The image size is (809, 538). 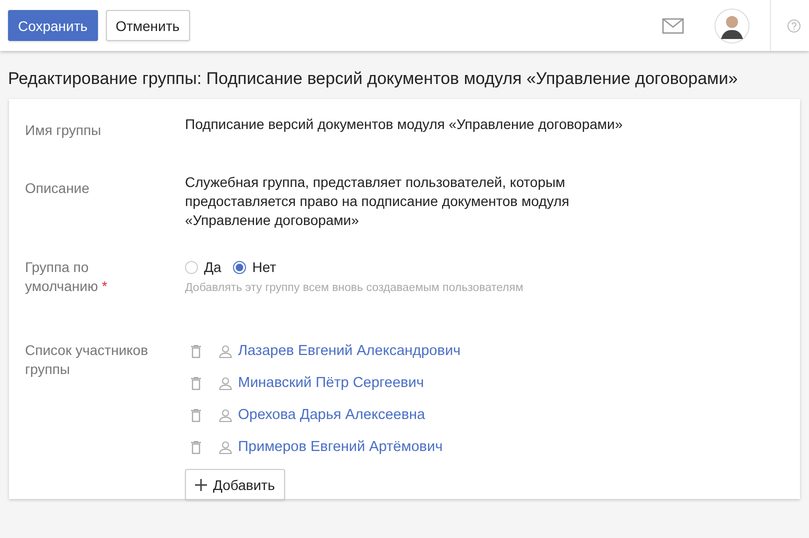 What do you see at coordinates (794, 25) in the screenshot?
I see `help-icon` at bounding box center [794, 25].